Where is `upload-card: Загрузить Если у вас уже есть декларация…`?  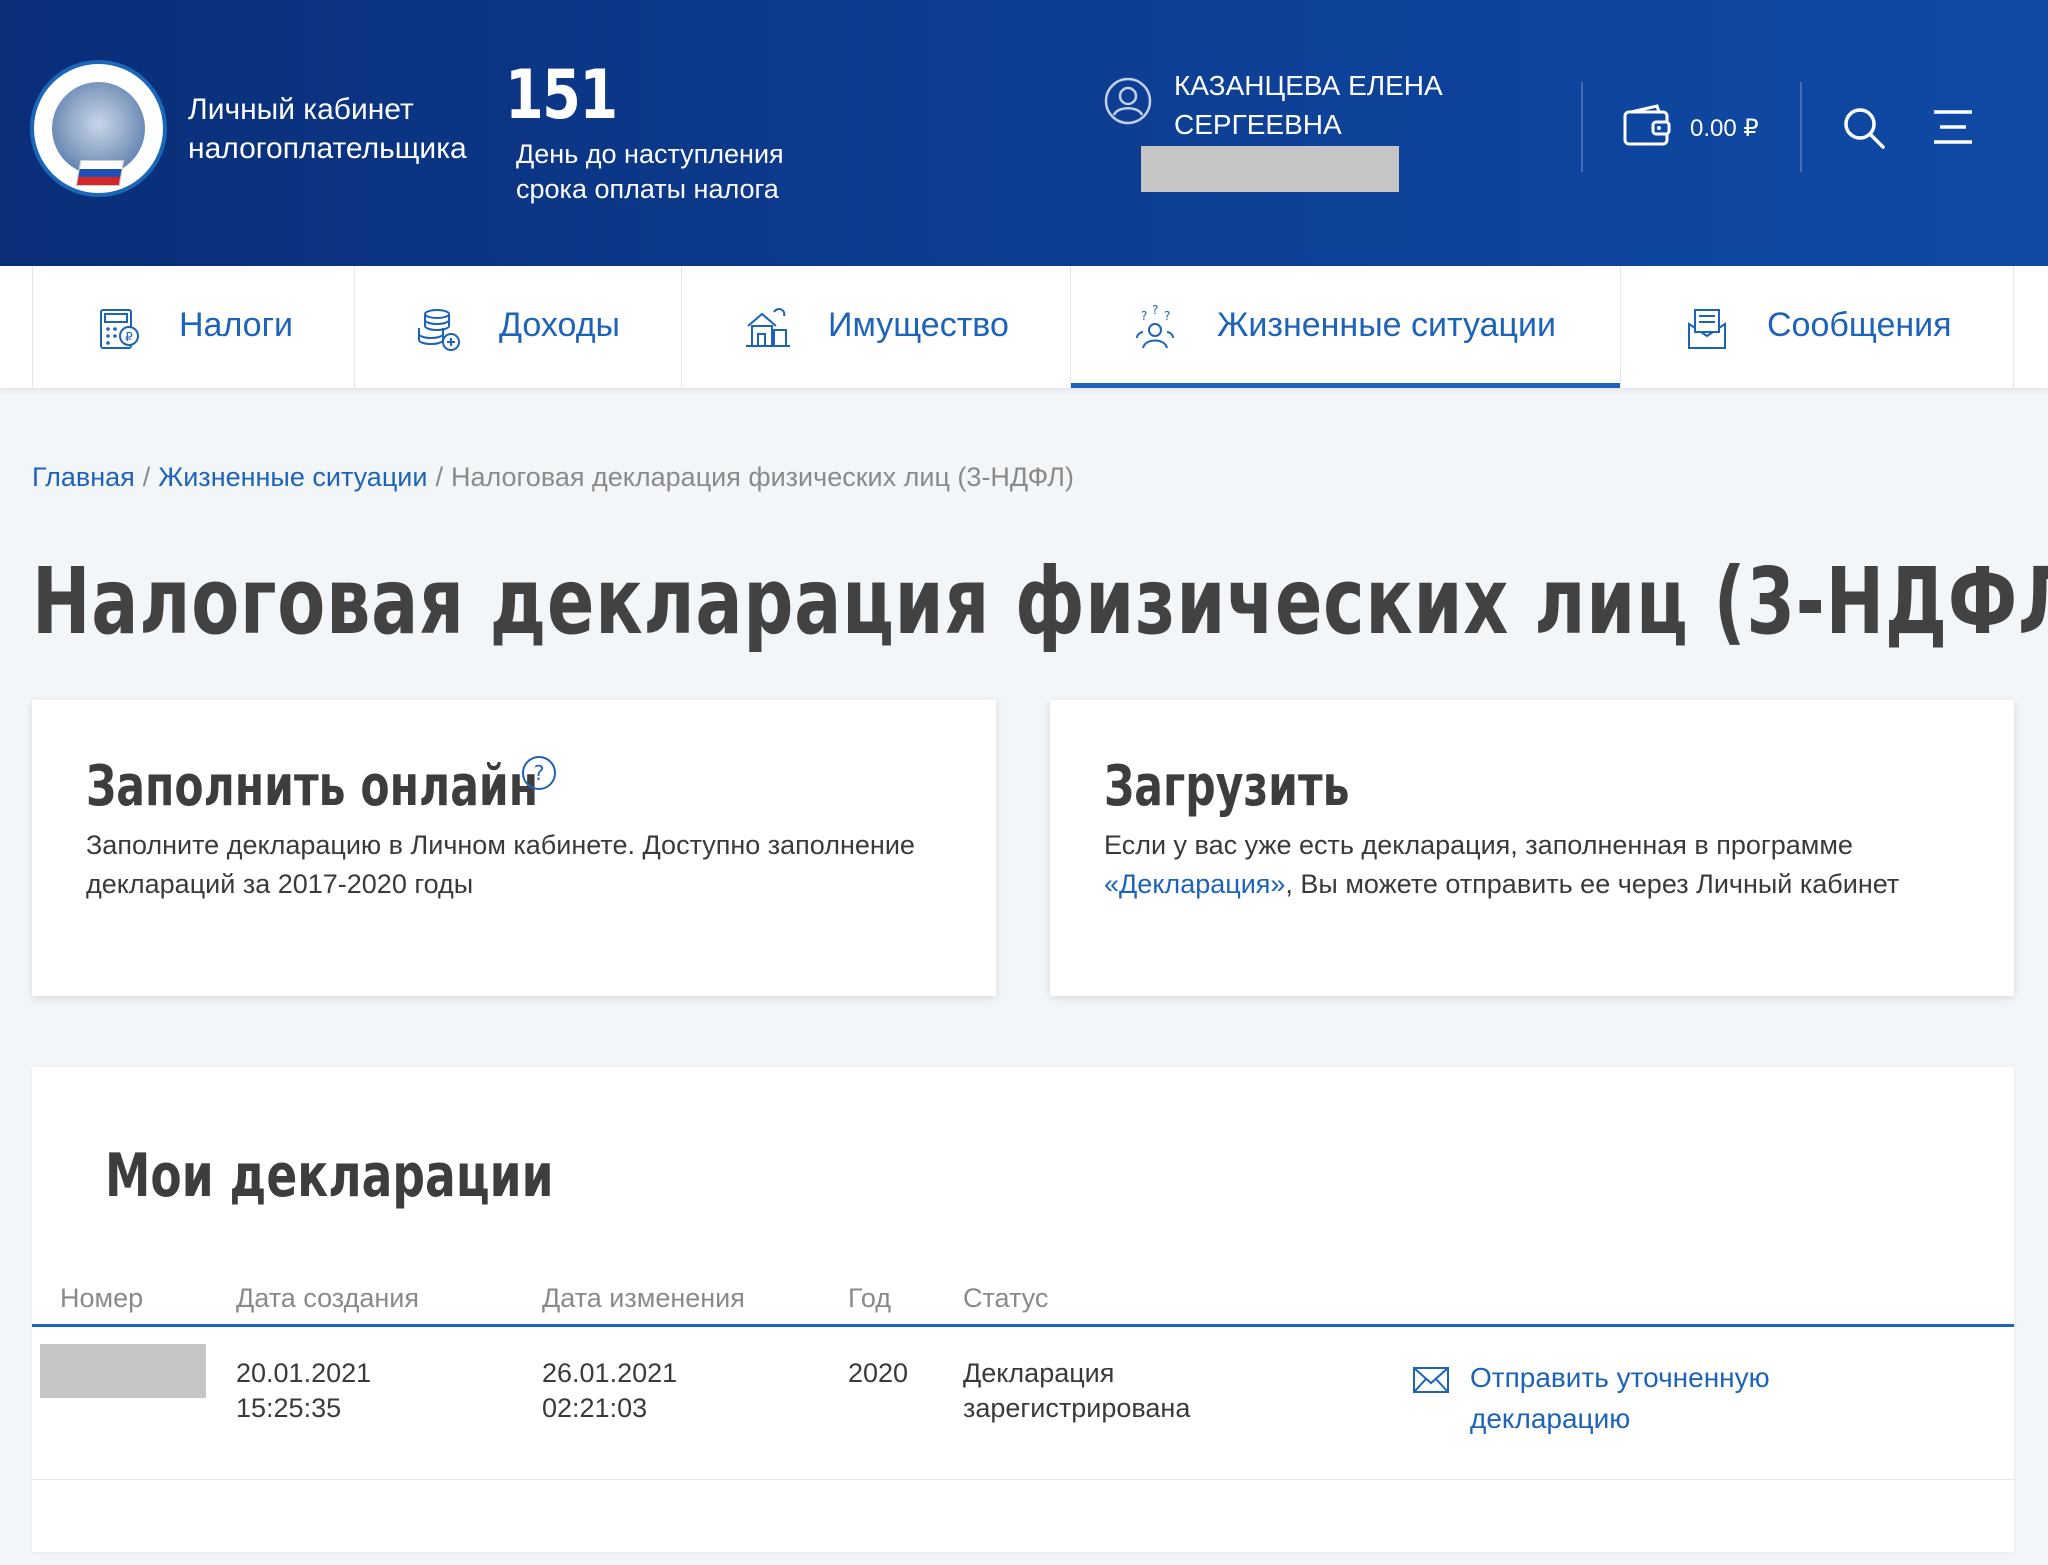 upload-card: Загрузить Если у вас уже есть декларация… is located at coordinates (1532, 848).